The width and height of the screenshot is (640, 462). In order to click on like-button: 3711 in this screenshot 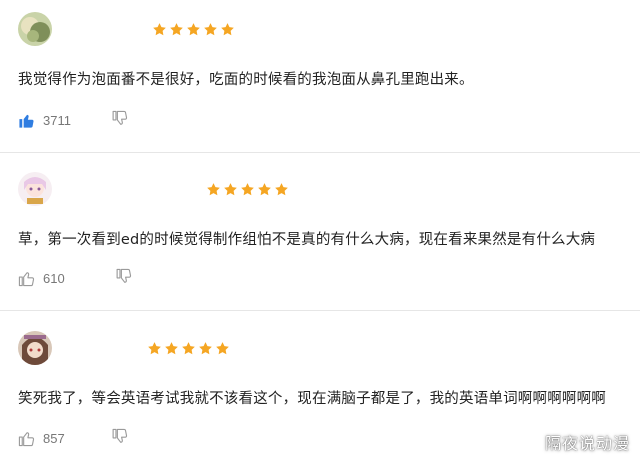, I will do `click(44, 120)`.